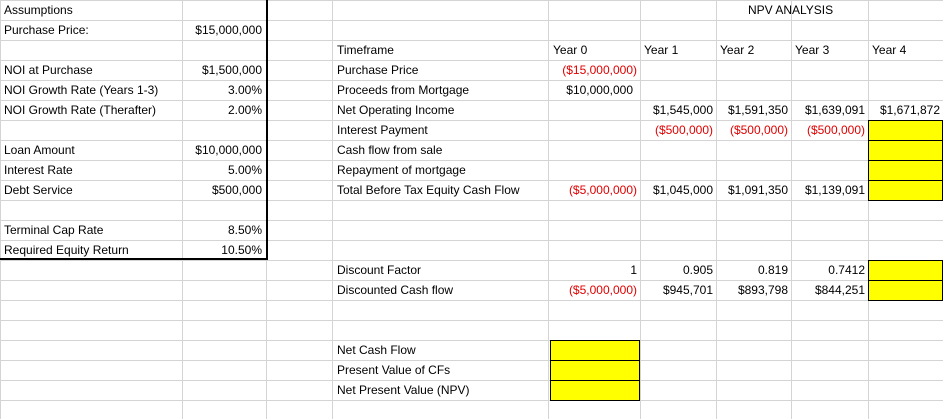  What do you see at coordinates (592, 70) in the screenshot?
I see `purchase-y0: ($15,000,000)` at bounding box center [592, 70].